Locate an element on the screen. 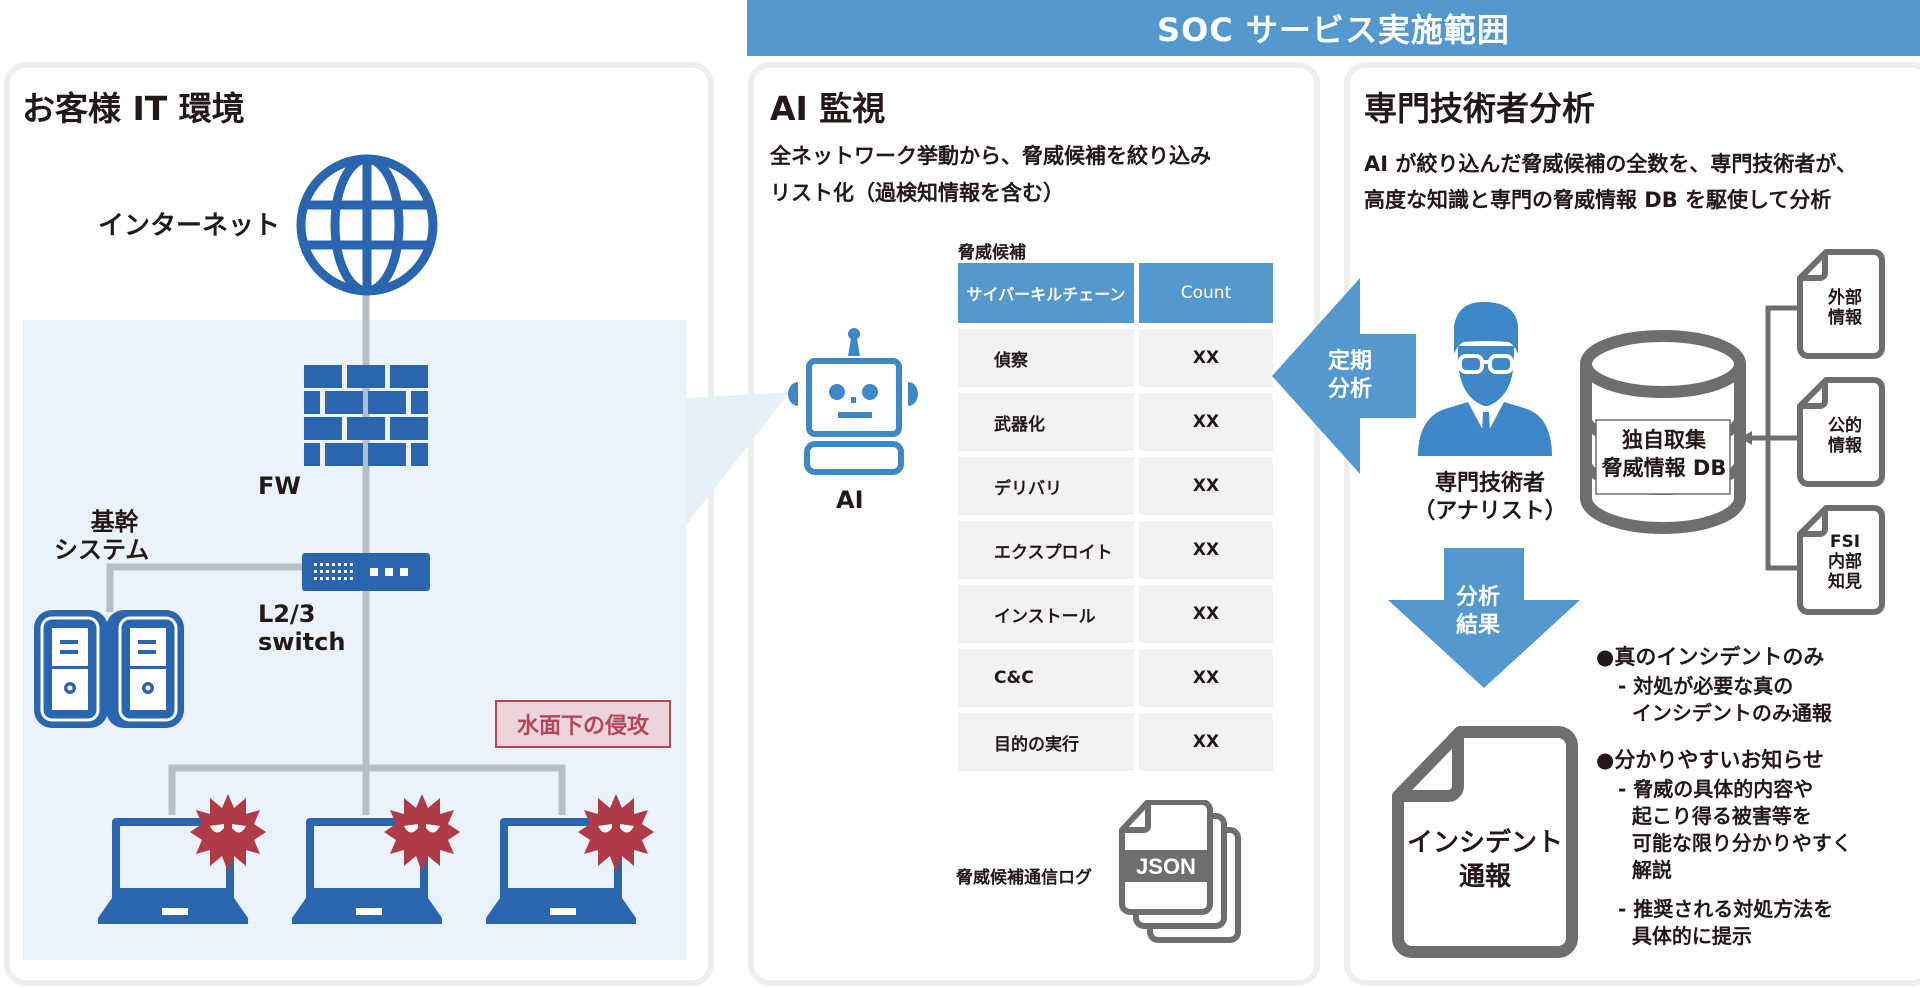  bullet-item-line: - 推奨される対処方法を is located at coordinates (1726, 909).